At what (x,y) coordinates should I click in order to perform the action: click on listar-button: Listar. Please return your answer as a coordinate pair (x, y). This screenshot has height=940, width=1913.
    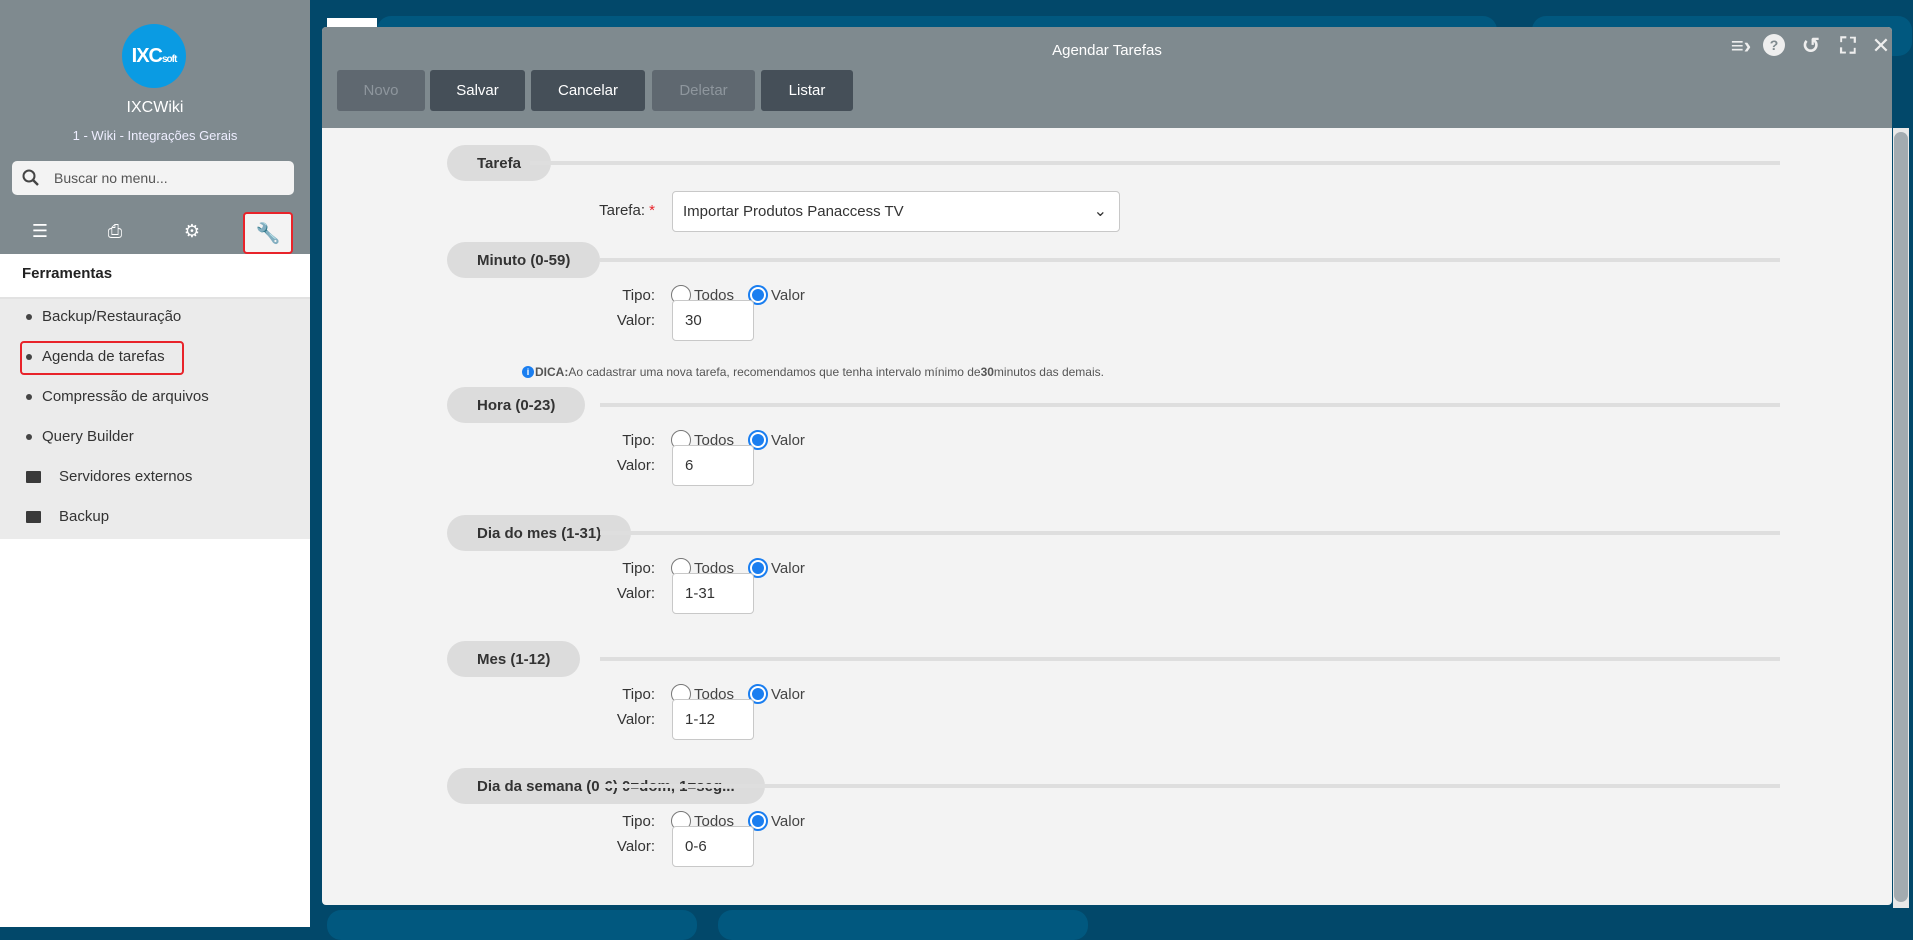
    Looking at the image, I should click on (807, 90).